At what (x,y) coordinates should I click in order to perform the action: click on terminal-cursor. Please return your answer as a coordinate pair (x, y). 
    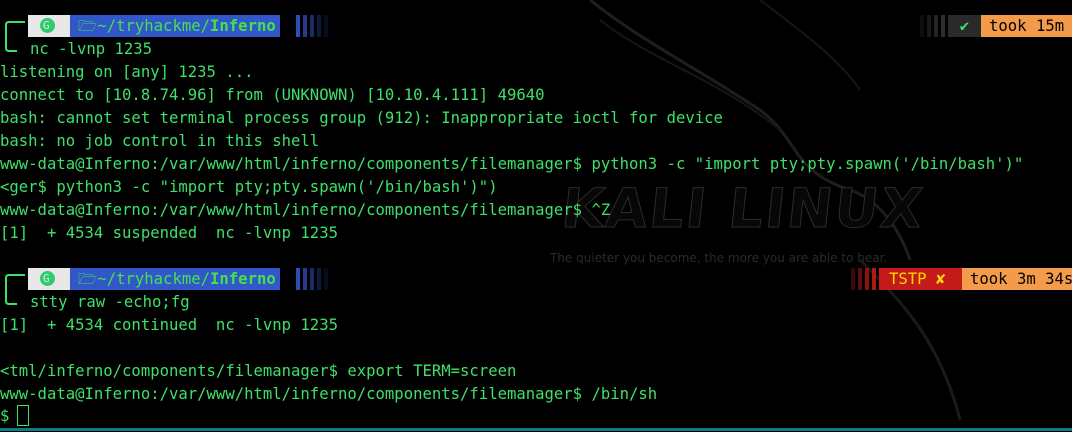
    Looking at the image, I should click on (23, 415).